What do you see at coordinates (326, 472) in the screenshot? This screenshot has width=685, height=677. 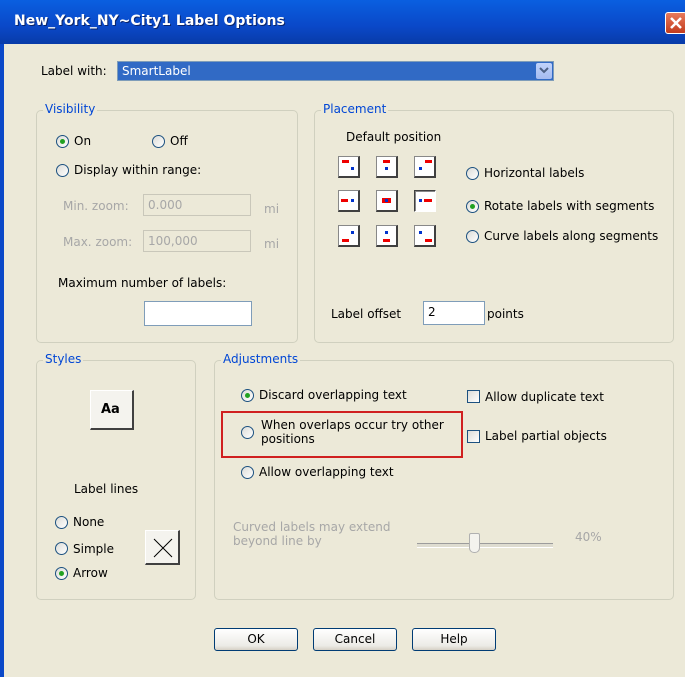 I see `allow-overlapping-label: Allow overlapping text` at bounding box center [326, 472].